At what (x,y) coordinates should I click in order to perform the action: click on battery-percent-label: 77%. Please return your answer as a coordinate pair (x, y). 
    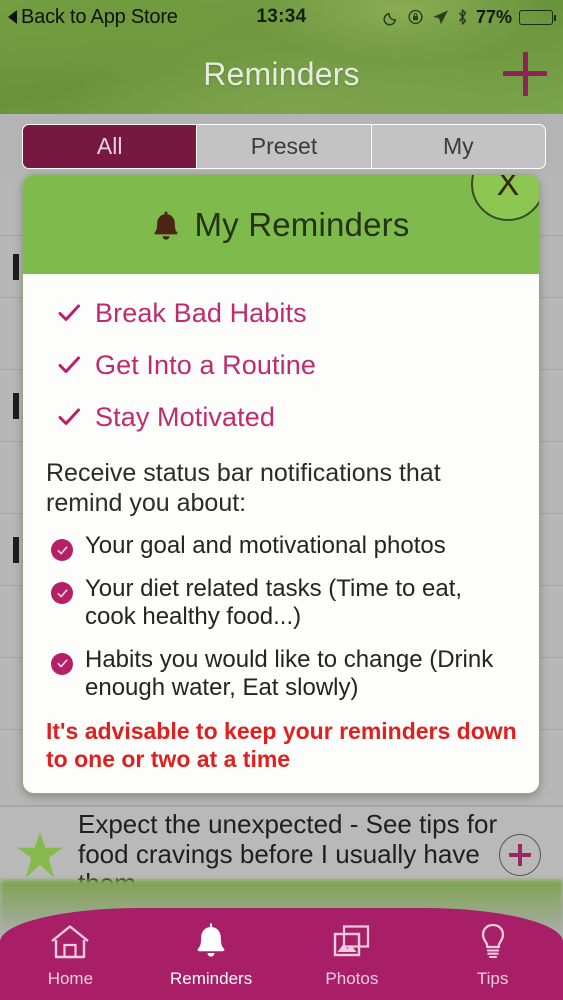
    Looking at the image, I should click on (493, 16).